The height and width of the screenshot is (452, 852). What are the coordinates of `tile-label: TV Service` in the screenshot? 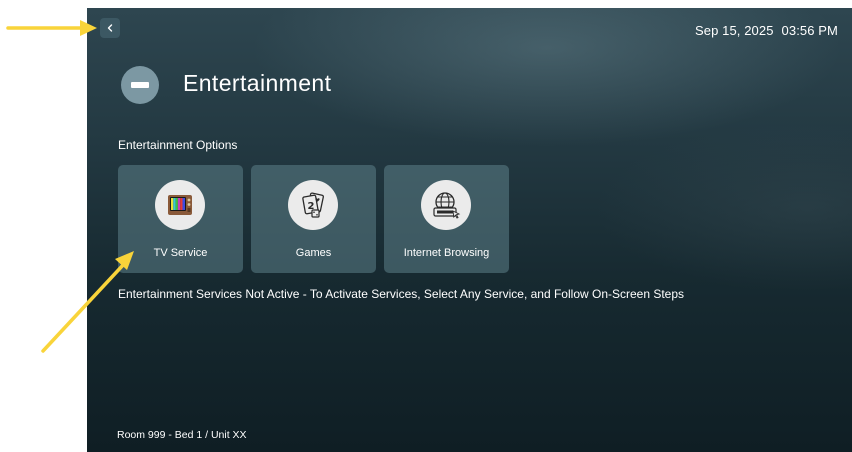 It's located at (180, 253).